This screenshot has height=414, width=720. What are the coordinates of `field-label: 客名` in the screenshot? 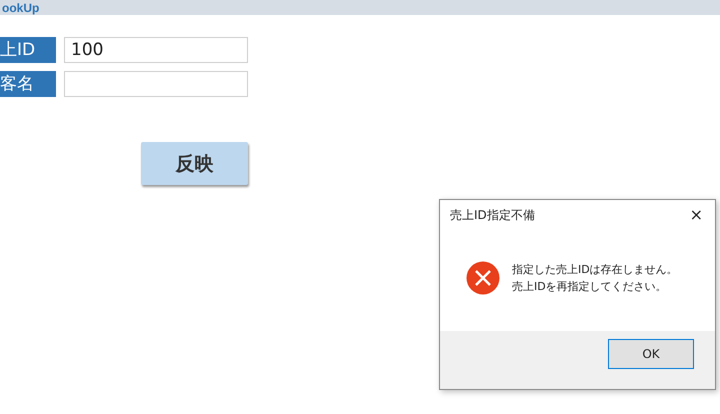 It's located at (28, 84).